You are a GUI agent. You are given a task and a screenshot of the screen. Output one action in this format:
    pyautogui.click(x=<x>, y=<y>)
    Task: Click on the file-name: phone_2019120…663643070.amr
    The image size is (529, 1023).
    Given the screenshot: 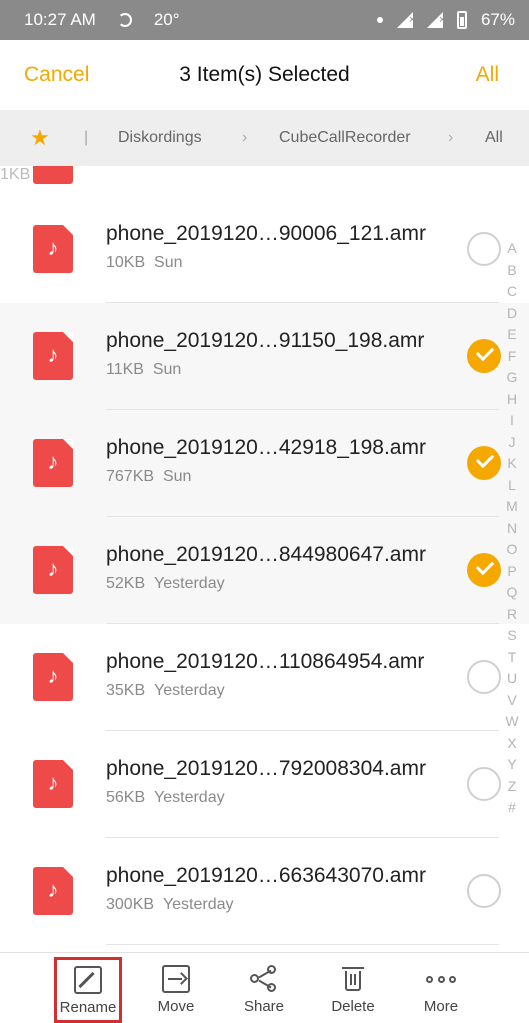 What is the action you would take?
    pyautogui.click(x=266, y=875)
    